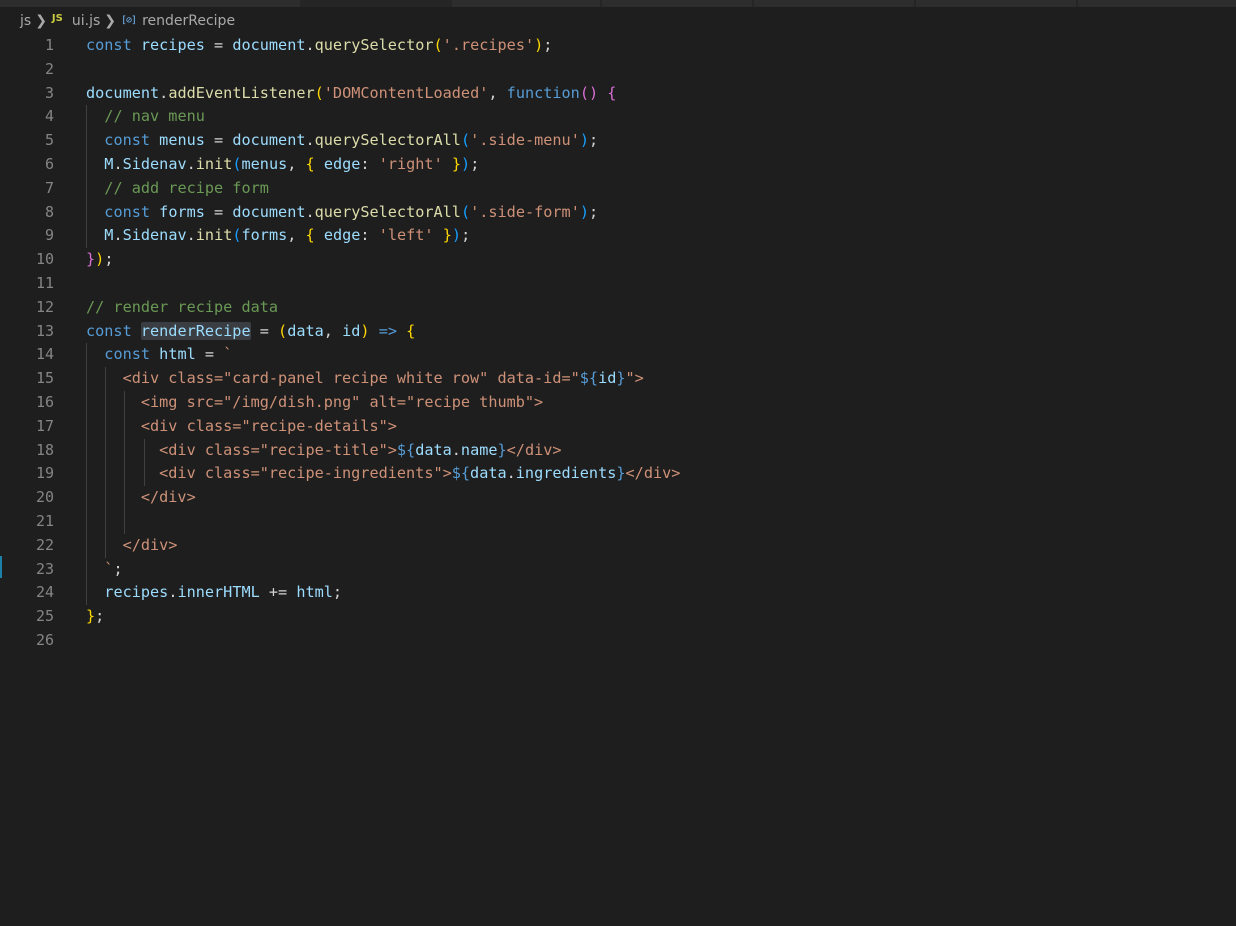 The image size is (1236, 926). I want to click on line-number: 13, so click(44, 330).